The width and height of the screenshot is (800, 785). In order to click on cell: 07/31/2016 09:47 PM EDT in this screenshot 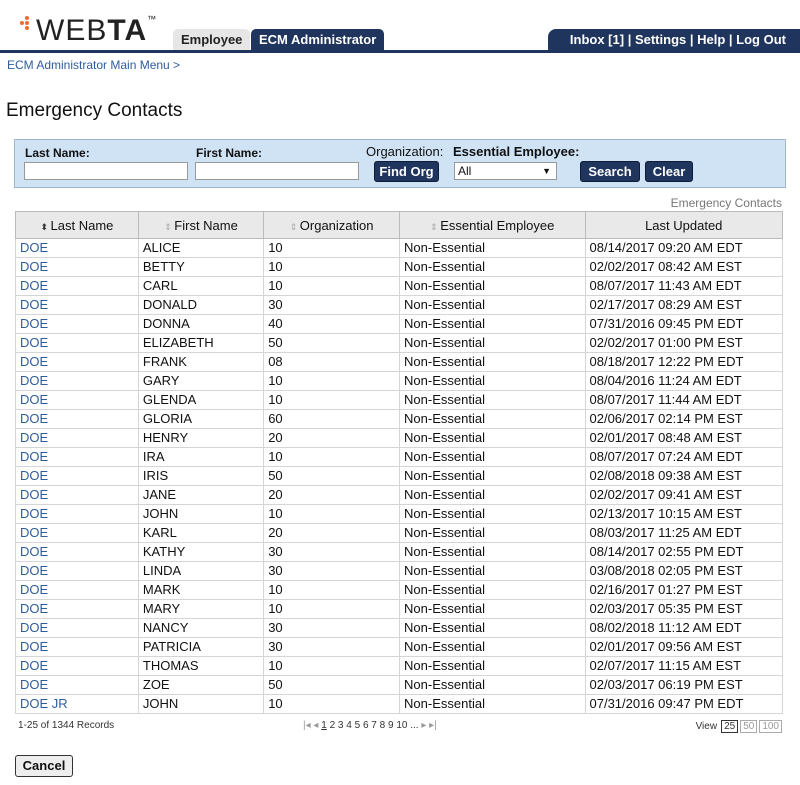, I will do `click(683, 704)`.